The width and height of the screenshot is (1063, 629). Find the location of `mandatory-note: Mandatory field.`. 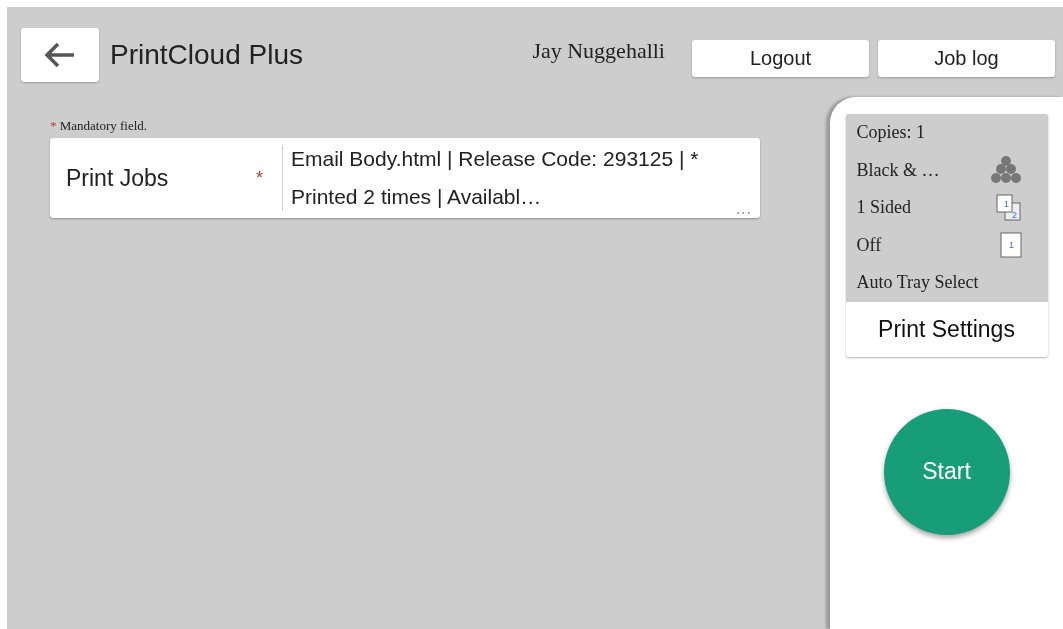

mandatory-note: Mandatory field. is located at coordinates (103, 125).